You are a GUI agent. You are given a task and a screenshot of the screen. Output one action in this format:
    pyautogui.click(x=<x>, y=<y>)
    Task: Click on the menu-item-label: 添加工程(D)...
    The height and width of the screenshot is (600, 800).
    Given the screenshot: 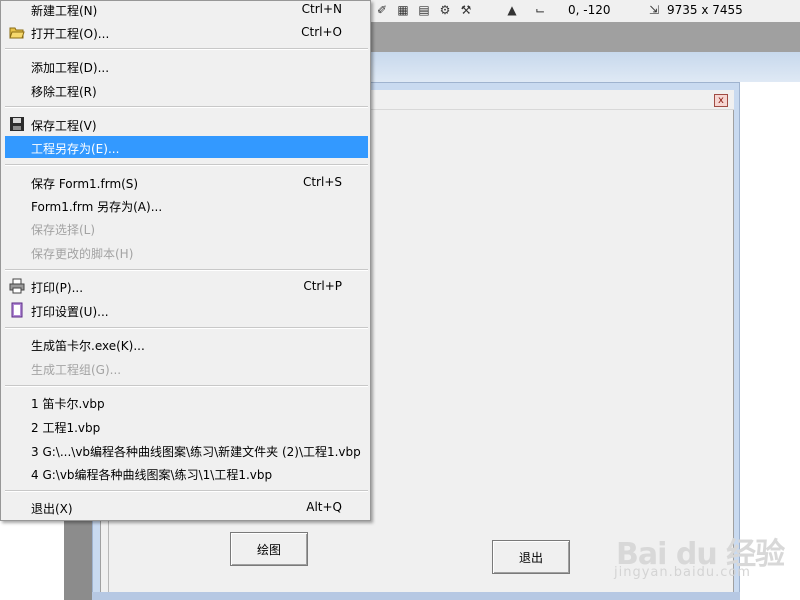 What is the action you would take?
    pyautogui.click(x=70, y=68)
    